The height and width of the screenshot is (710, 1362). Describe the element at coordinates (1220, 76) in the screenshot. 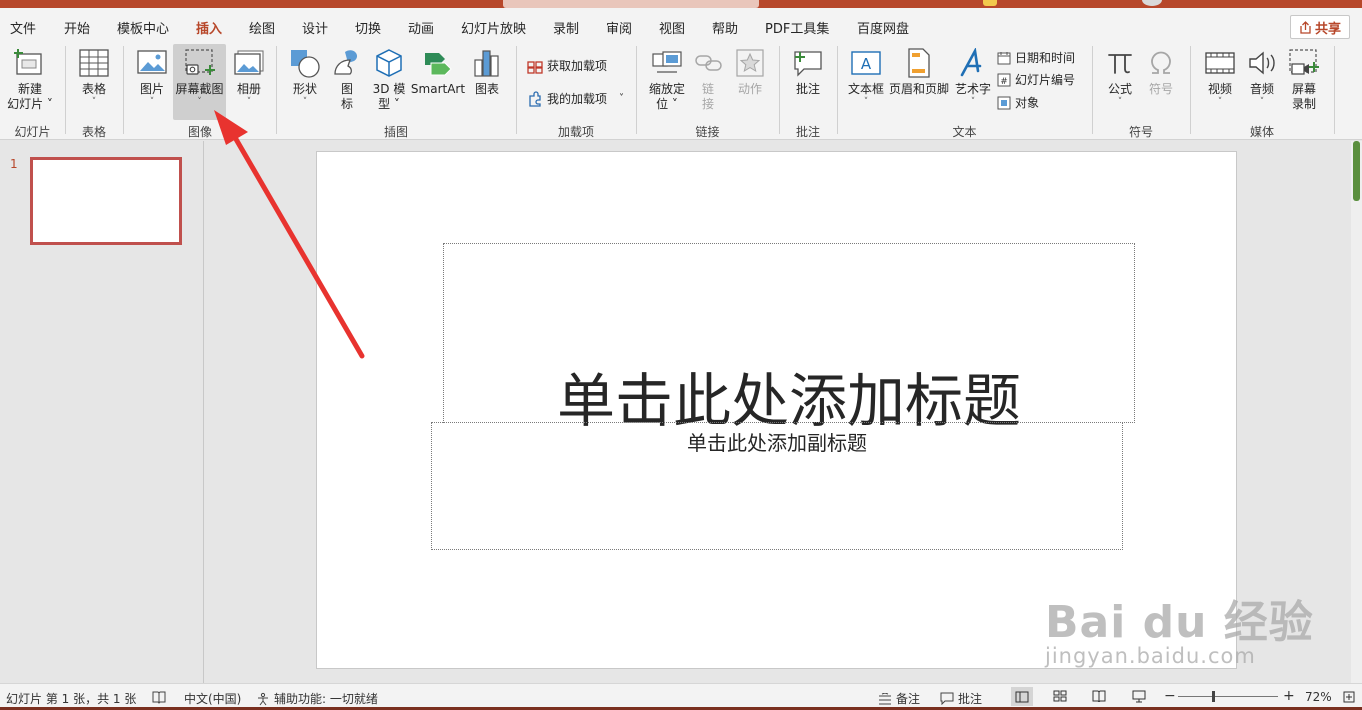

I see `video-button: 视频 ˅` at that location.